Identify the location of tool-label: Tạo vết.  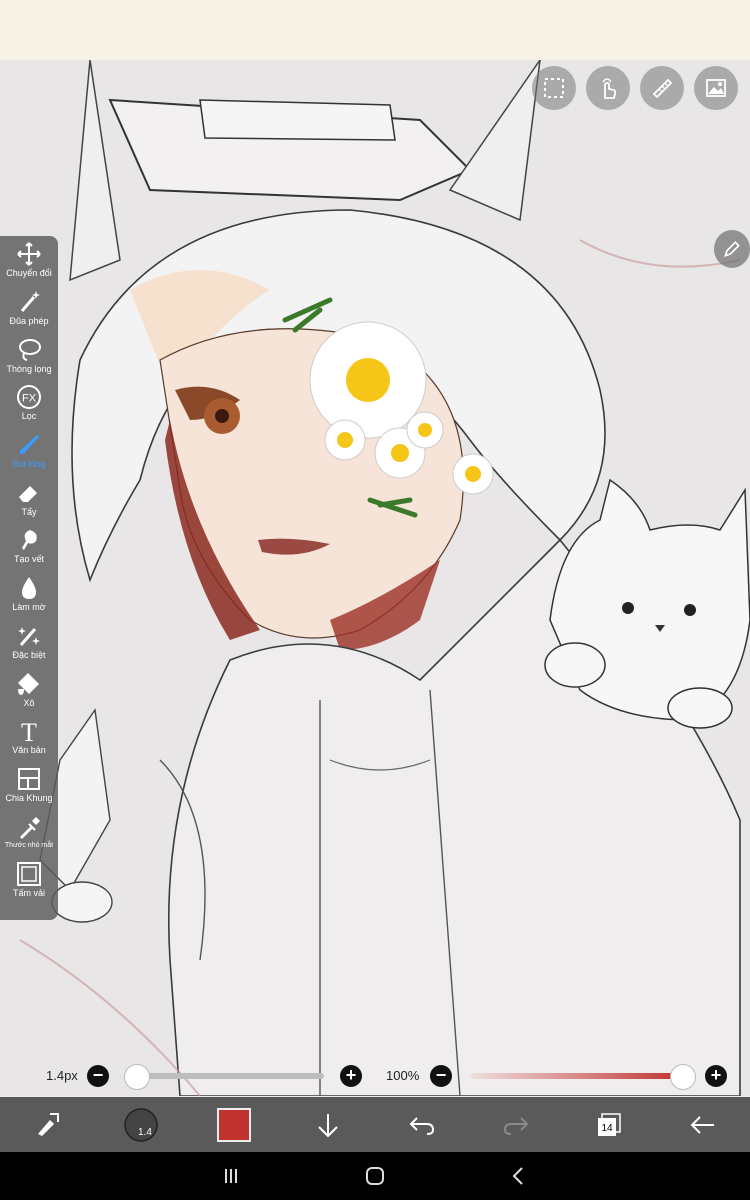
(28, 559).